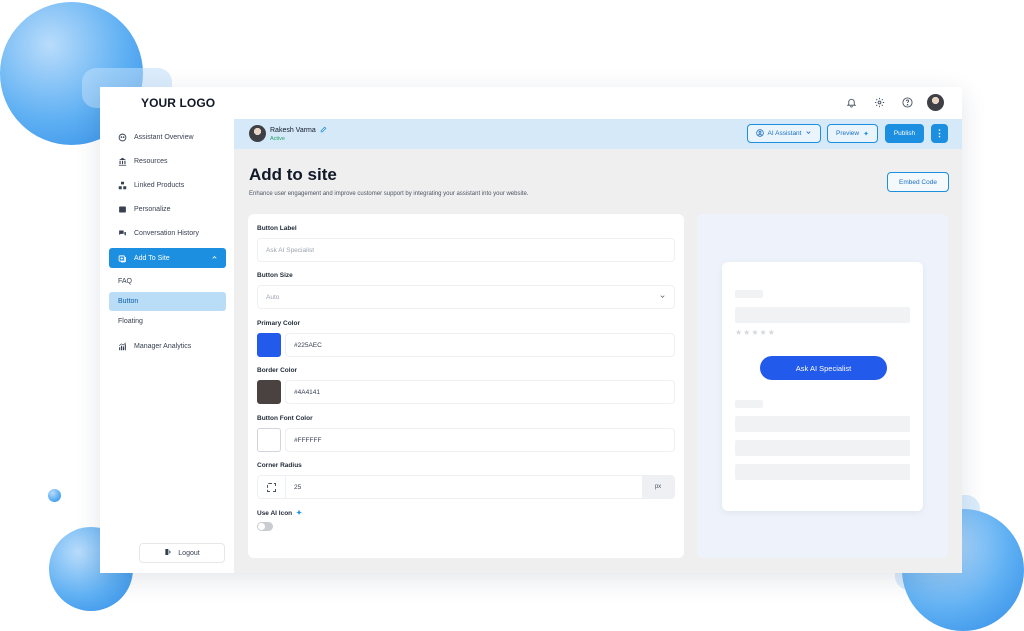  What do you see at coordinates (480, 392) in the screenshot?
I see `border-color-input: #4A4141` at bounding box center [480, 392].